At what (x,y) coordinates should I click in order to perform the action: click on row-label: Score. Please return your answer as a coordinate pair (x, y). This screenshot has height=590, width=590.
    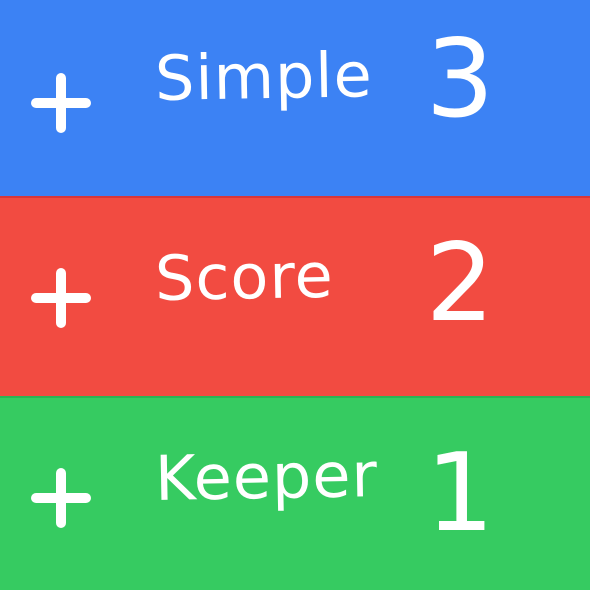
    Looking at the image, I should click on (244, 276).